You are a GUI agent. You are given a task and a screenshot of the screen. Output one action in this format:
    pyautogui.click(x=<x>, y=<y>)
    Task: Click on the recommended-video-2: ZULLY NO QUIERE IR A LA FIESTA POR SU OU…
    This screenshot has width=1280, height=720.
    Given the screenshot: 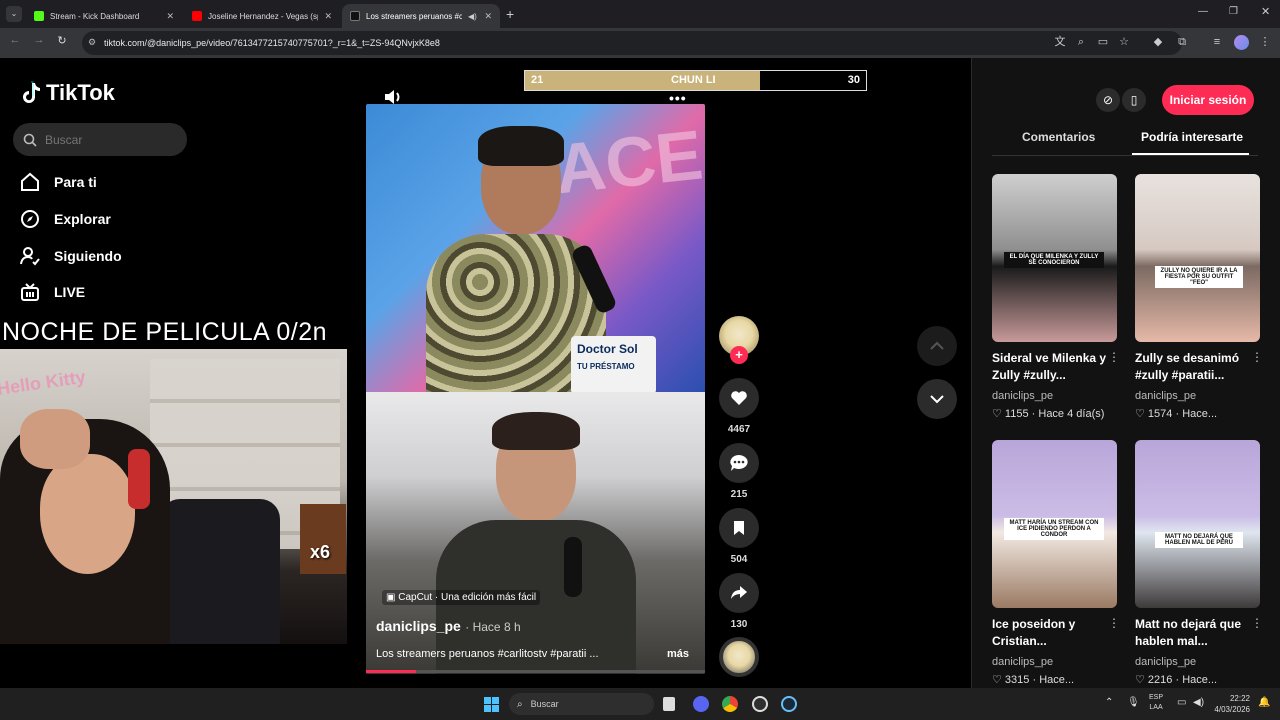 What is the action you would take?
    pyautogui.click(x=1197, y=258)
    